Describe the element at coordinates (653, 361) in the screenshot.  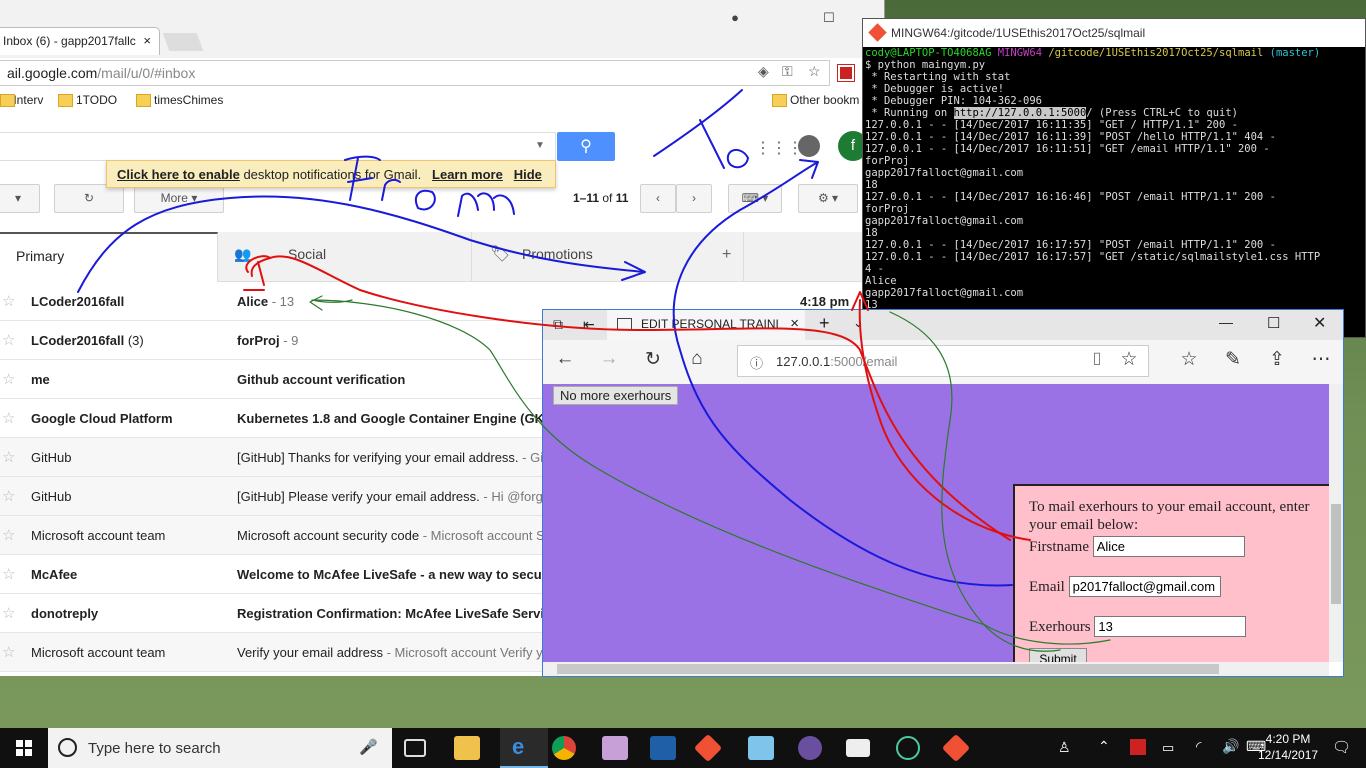
I see `refresh-icon: ↻` at that location.